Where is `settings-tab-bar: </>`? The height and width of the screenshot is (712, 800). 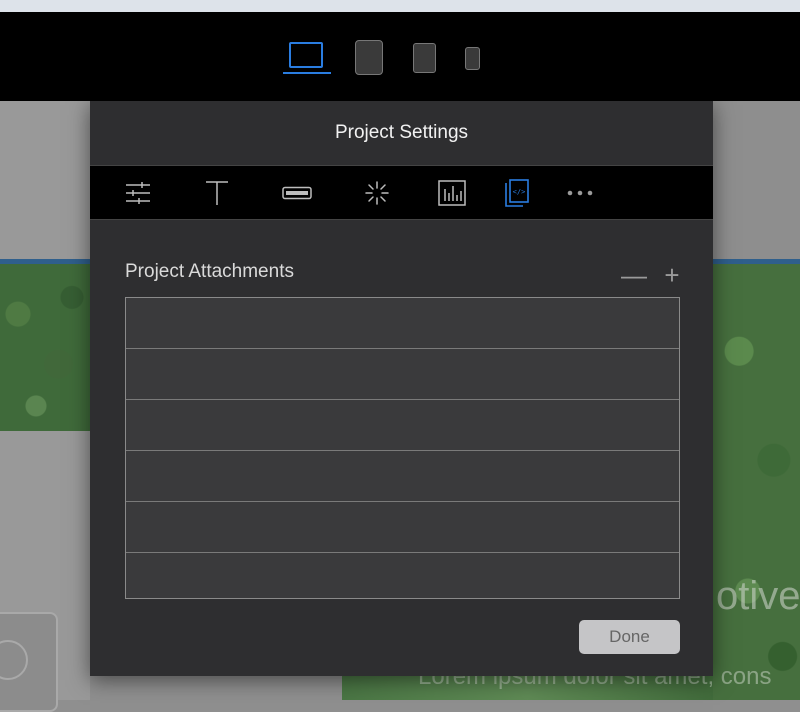
settings-tab-bar: </> is located at coordinates (401, 192).